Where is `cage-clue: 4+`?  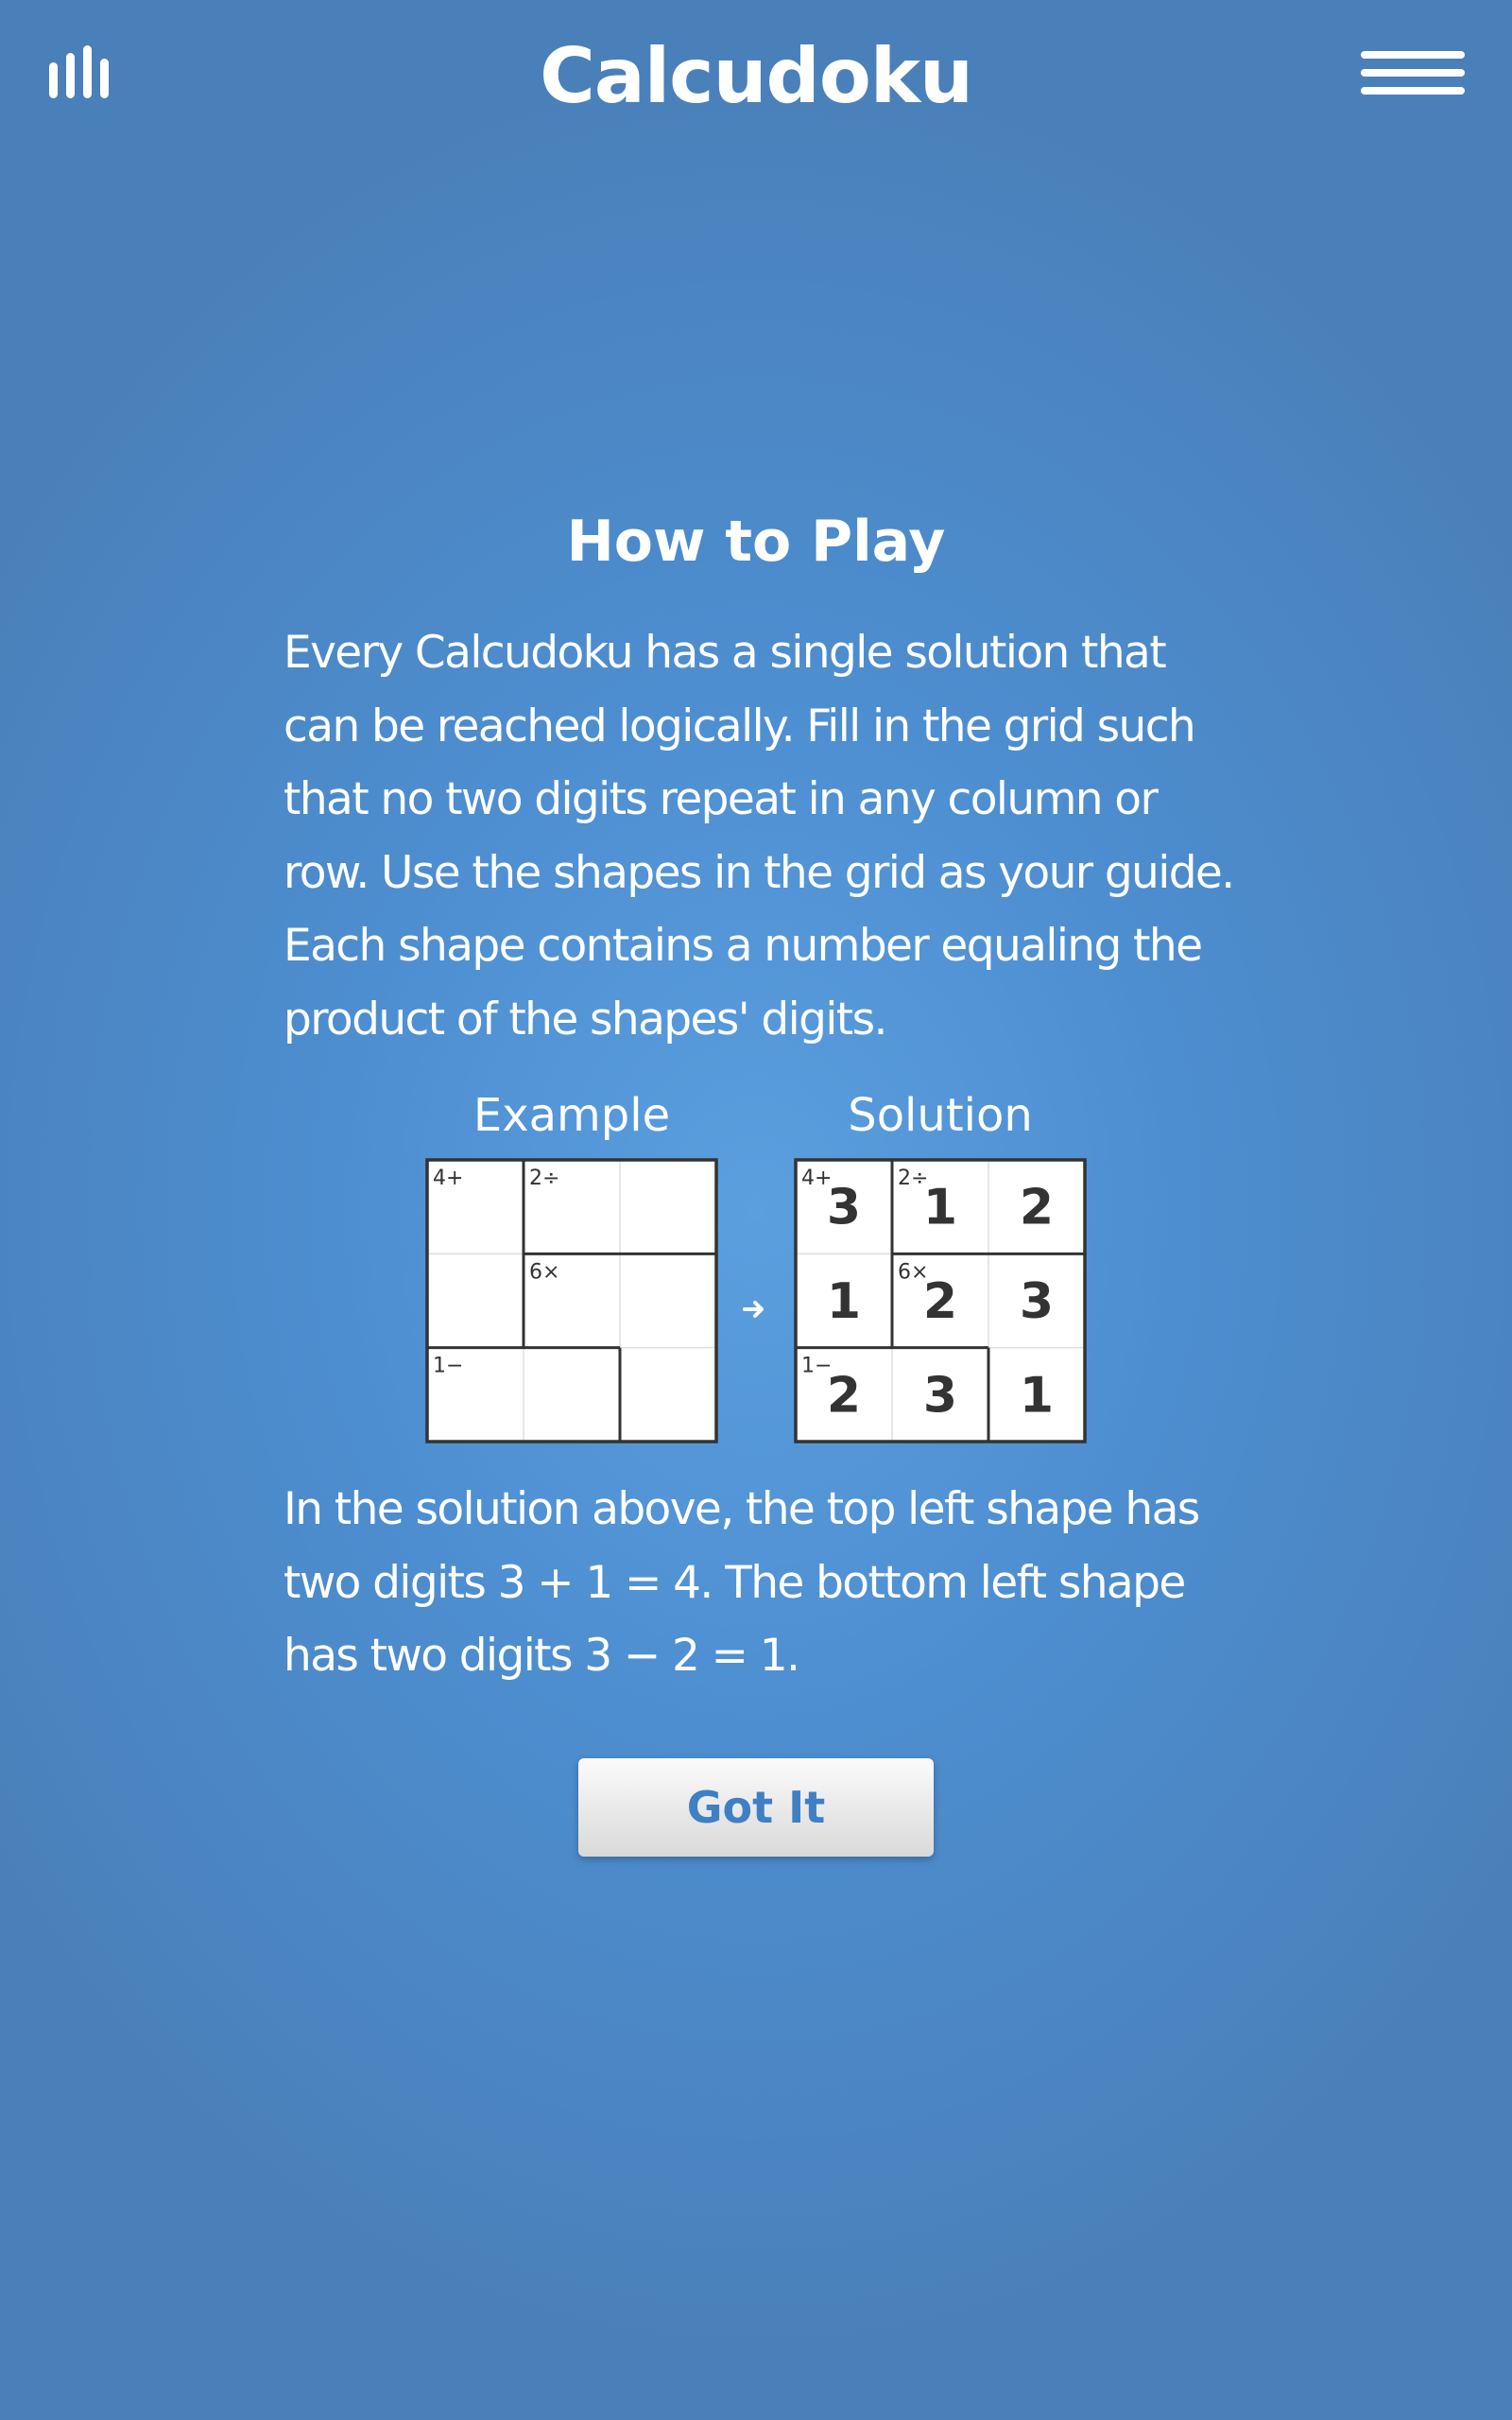
cage-clue: 4+ is located at coordinates (448, 1178).